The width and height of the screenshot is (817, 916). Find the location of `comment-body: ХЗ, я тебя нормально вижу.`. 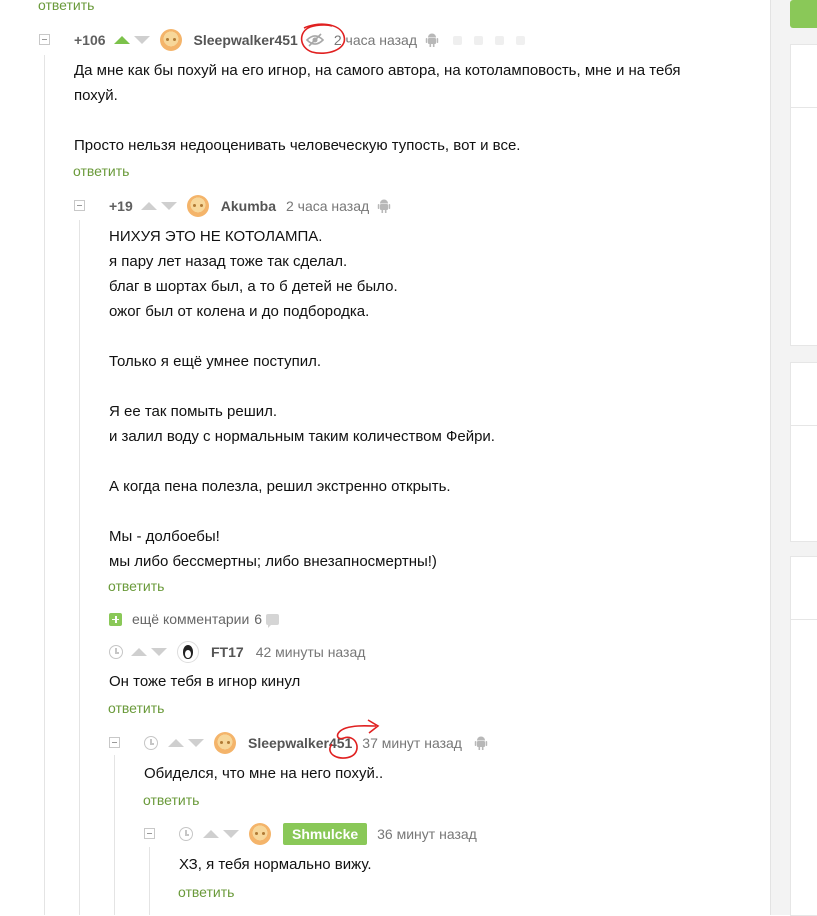

comment-body: ХЗ, я тебя нормально вижу. is located at coordinates (275, 864).